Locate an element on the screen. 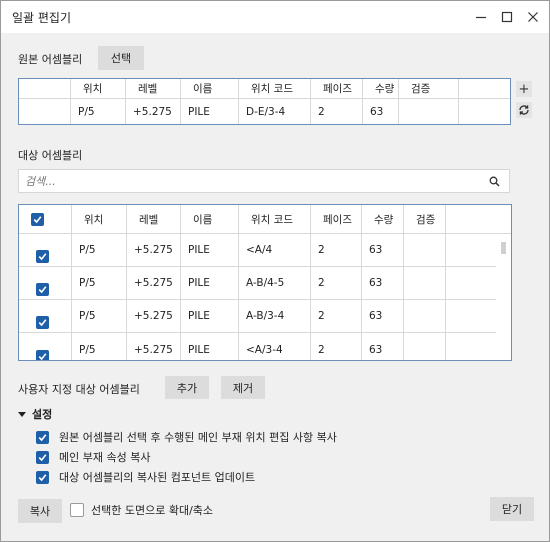  refresh-button is located at coordinates (524, 110).